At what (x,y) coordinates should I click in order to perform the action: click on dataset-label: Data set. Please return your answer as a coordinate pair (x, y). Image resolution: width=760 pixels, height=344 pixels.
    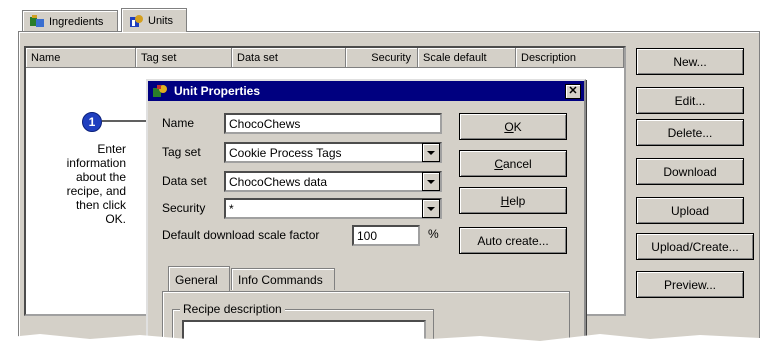
    Looking at the image, I should click on (184, 181).